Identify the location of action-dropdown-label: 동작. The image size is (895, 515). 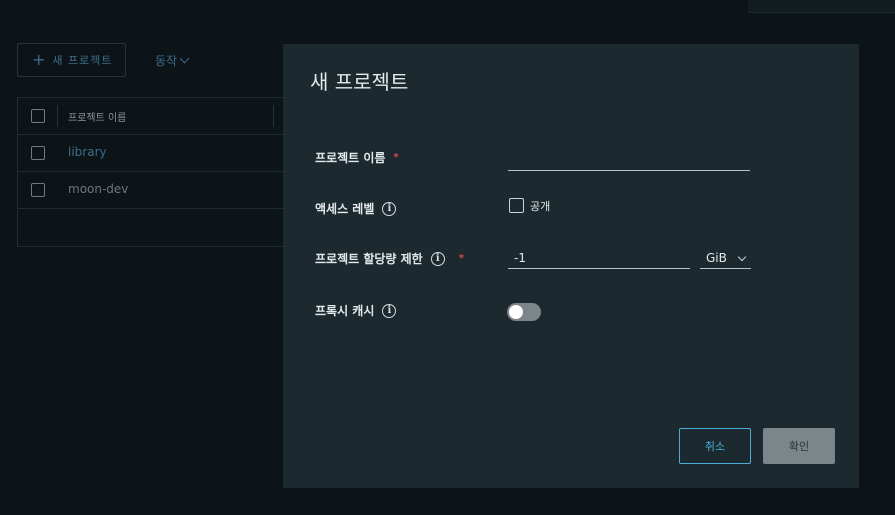
(166, 61).